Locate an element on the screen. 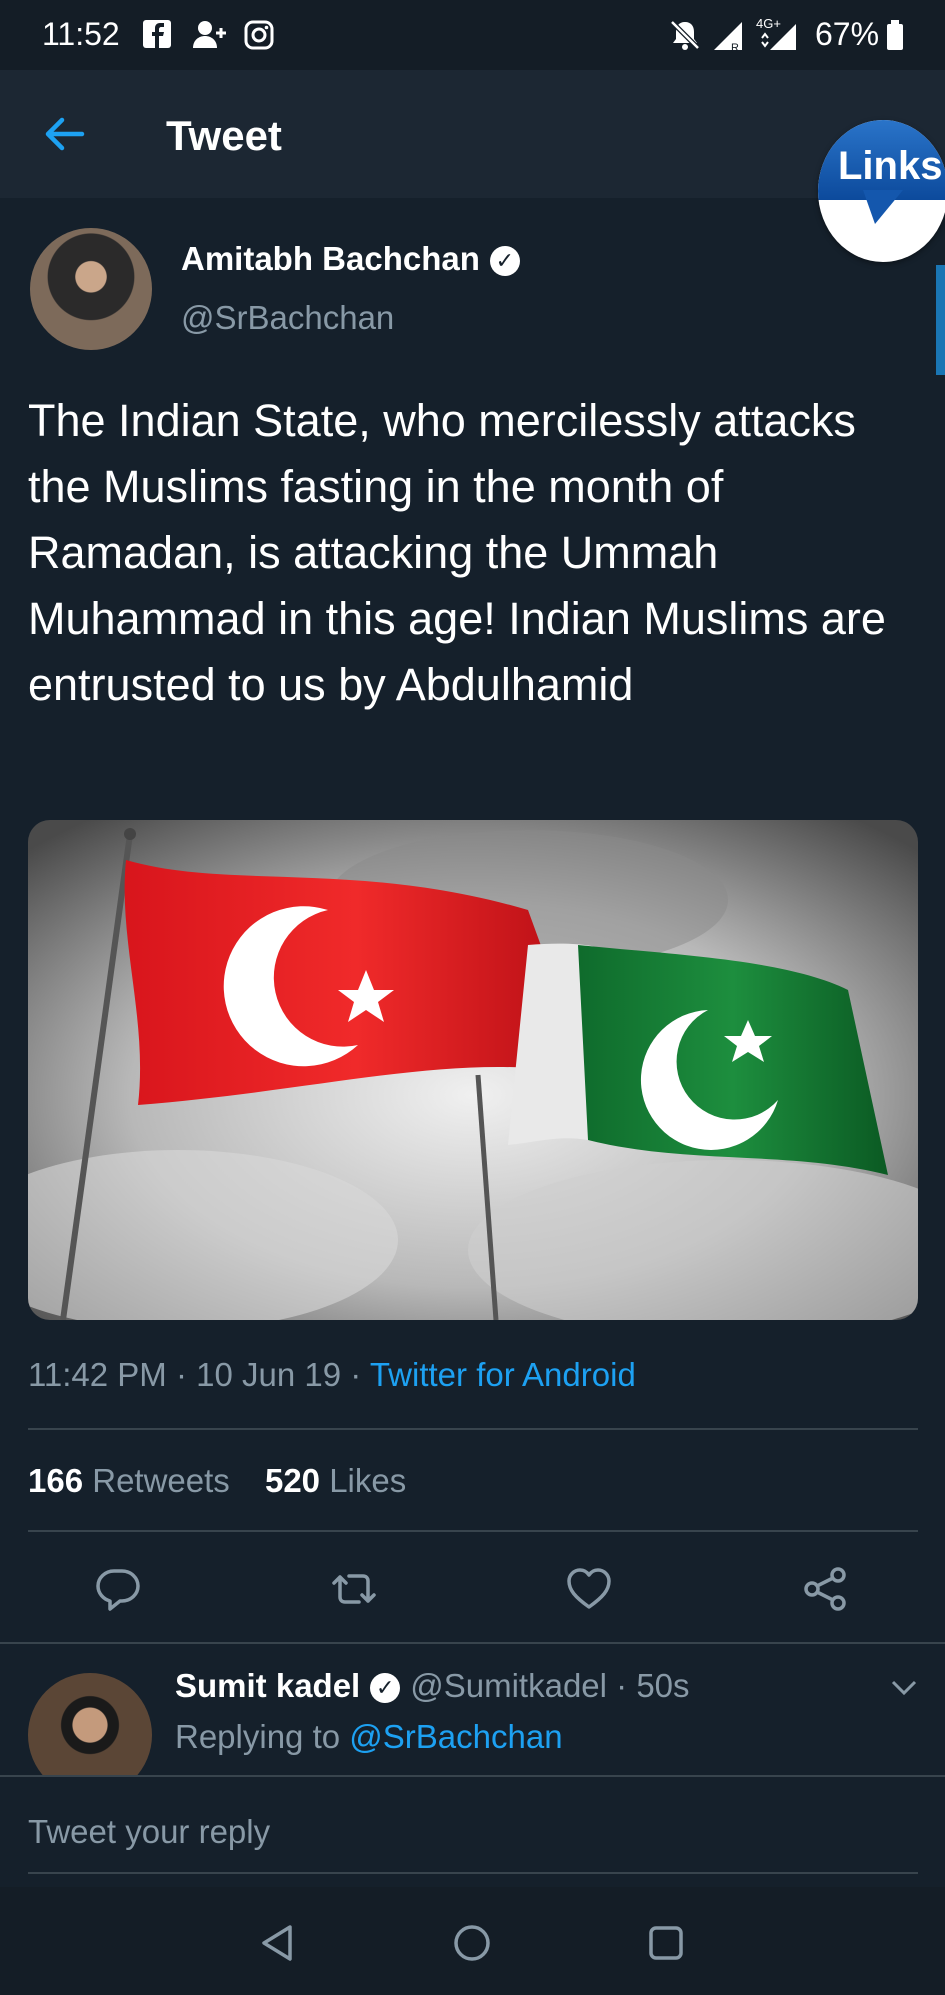 The image size is (945, 1995). links-badge-label: Links is located at coordinates (890, 166).